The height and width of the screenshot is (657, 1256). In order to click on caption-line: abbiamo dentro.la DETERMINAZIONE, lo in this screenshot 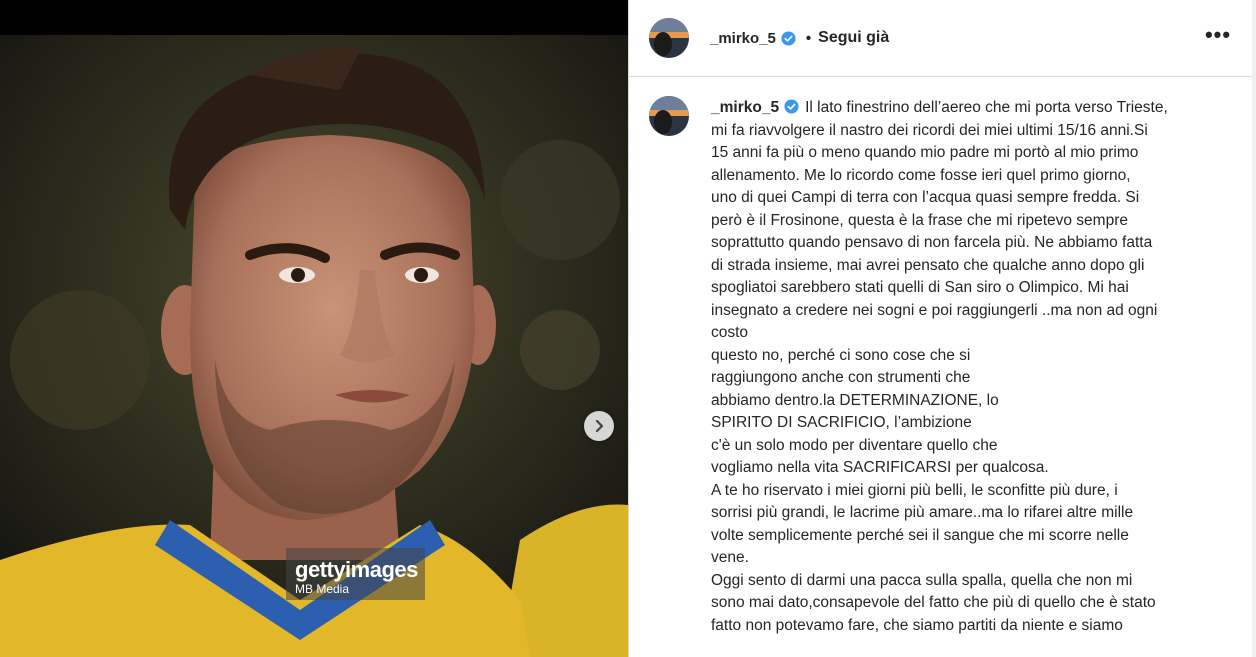, I will do `click(855, 400)`.